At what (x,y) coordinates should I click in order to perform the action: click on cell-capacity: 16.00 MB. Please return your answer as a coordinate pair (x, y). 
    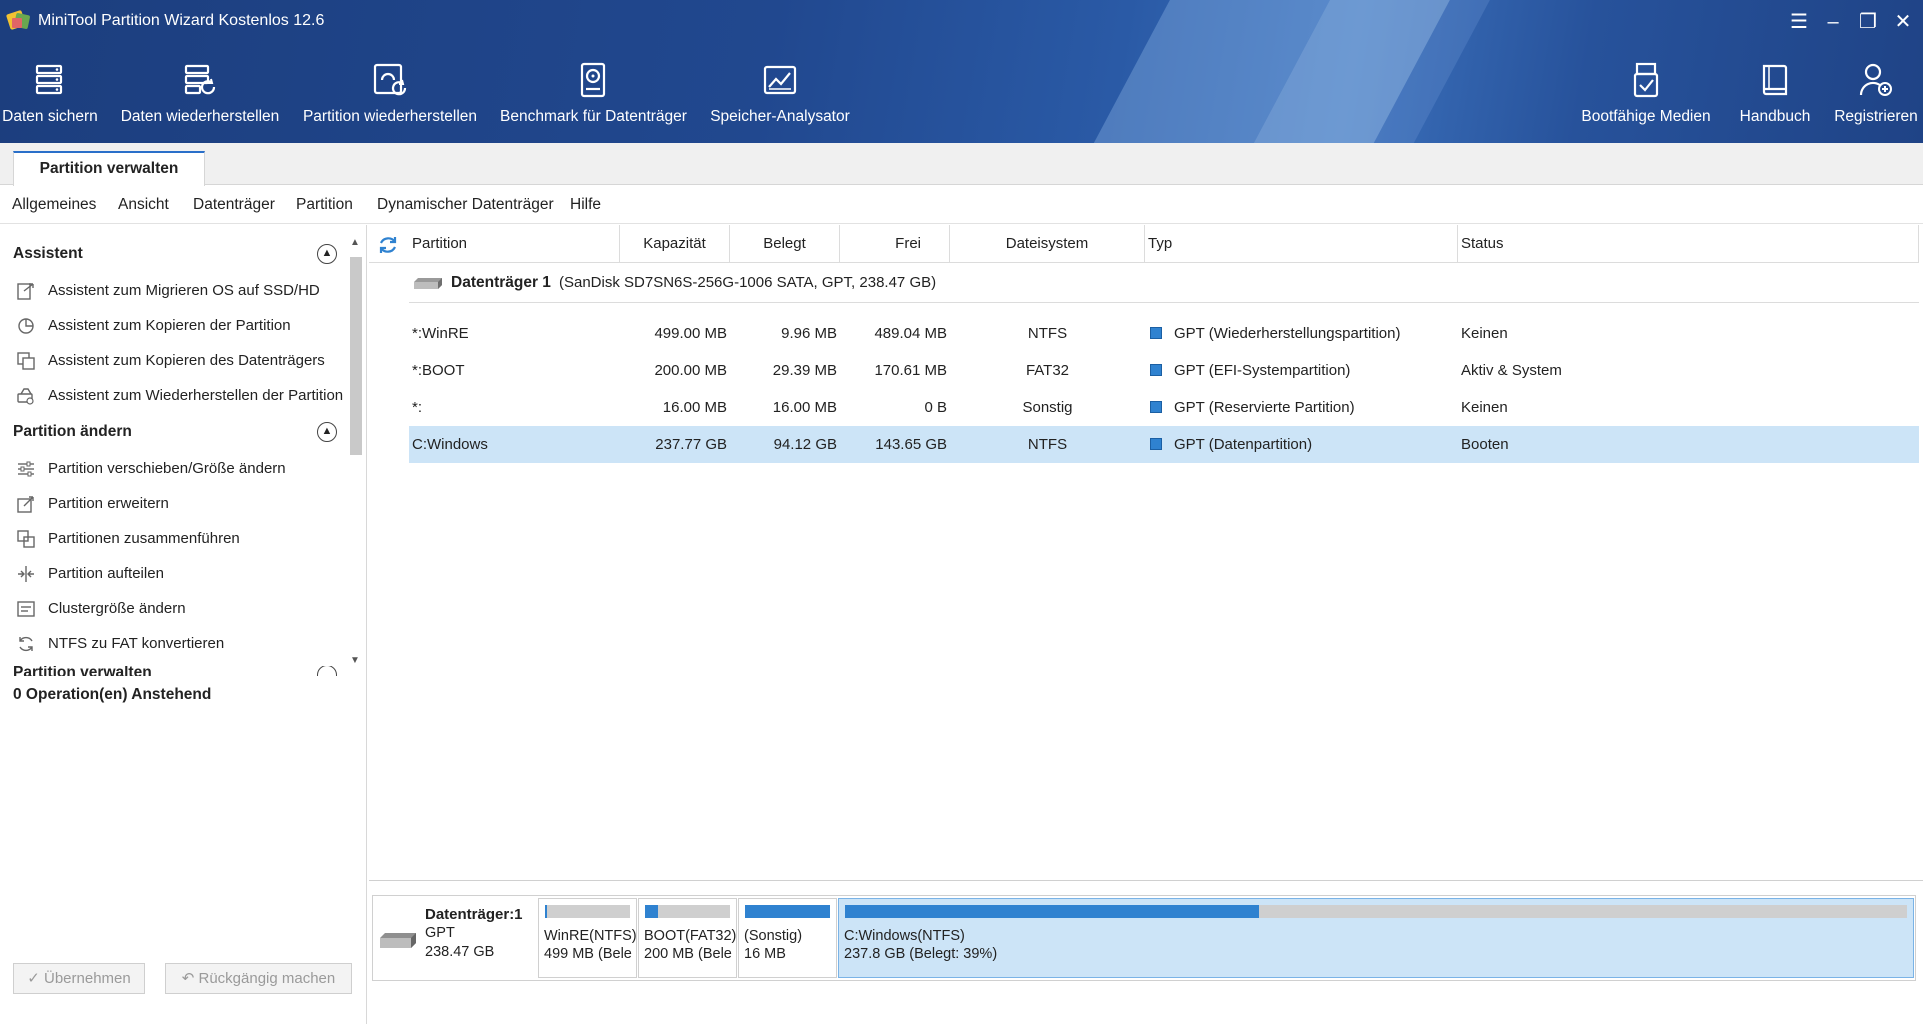
    Looking at the image, I should click on (694, 407).